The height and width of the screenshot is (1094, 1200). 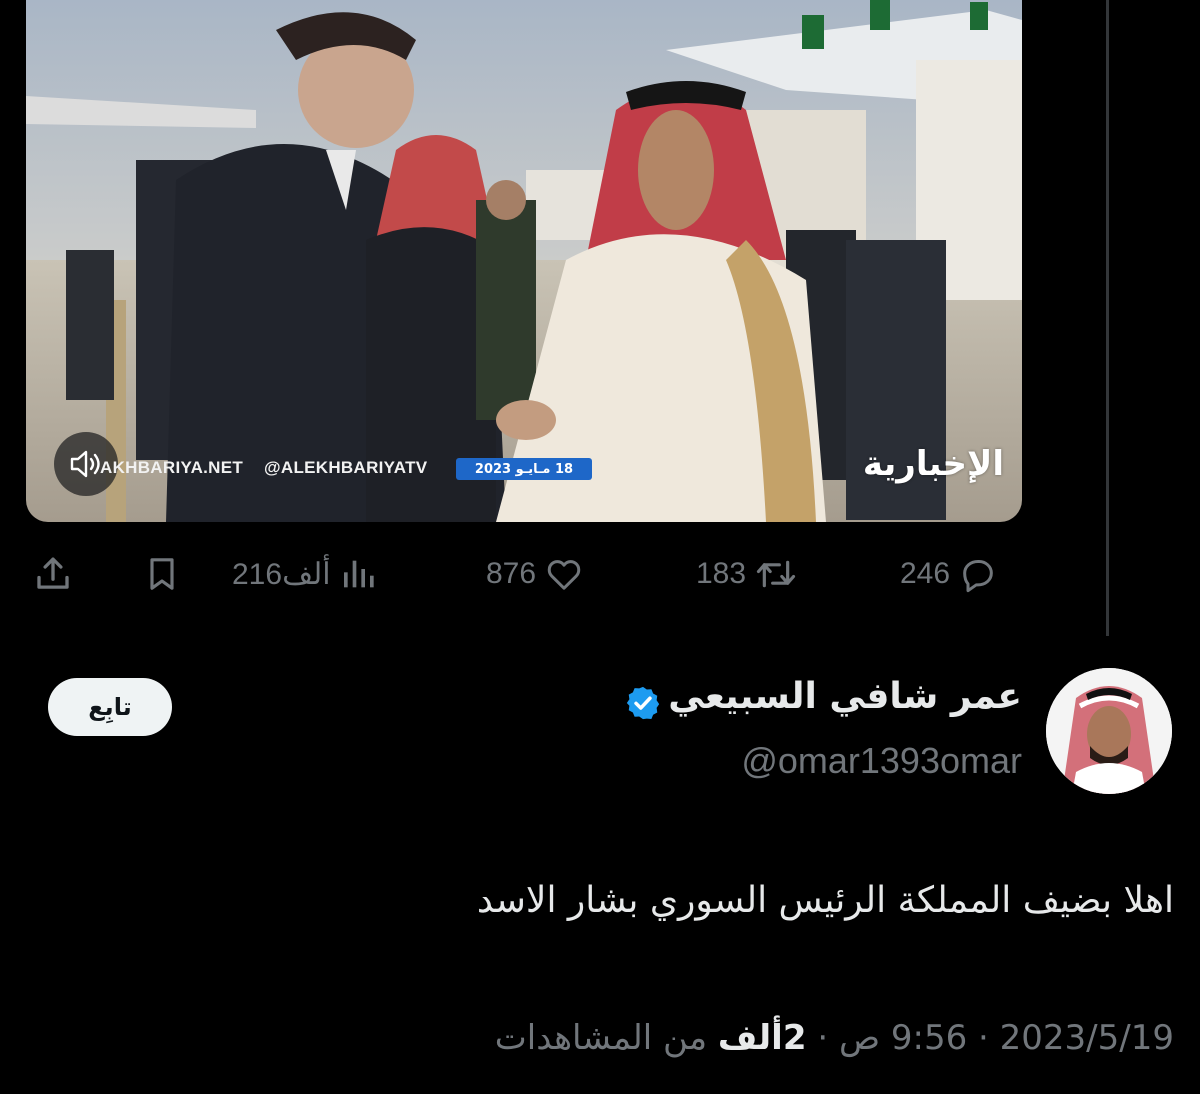 I want to click on display-name: عمر شافي السبيعي, so click(x=845, y=696).